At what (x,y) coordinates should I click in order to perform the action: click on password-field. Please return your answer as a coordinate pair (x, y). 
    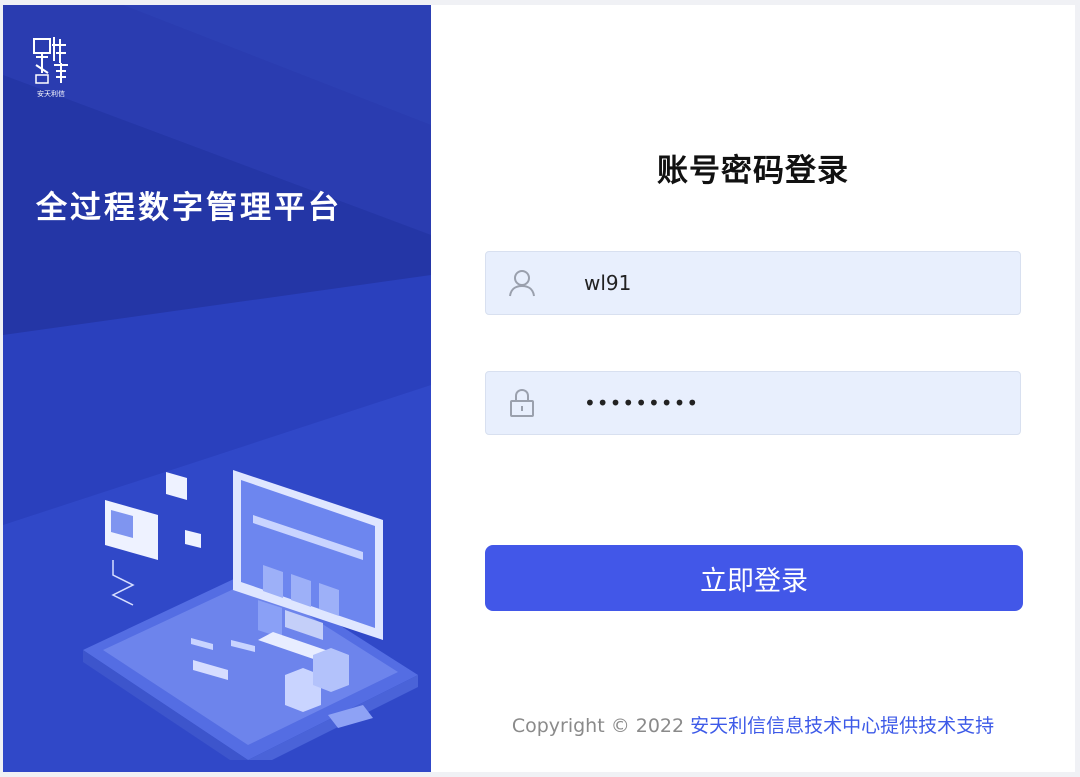
    Looking at the image, I should click on (753, 403).